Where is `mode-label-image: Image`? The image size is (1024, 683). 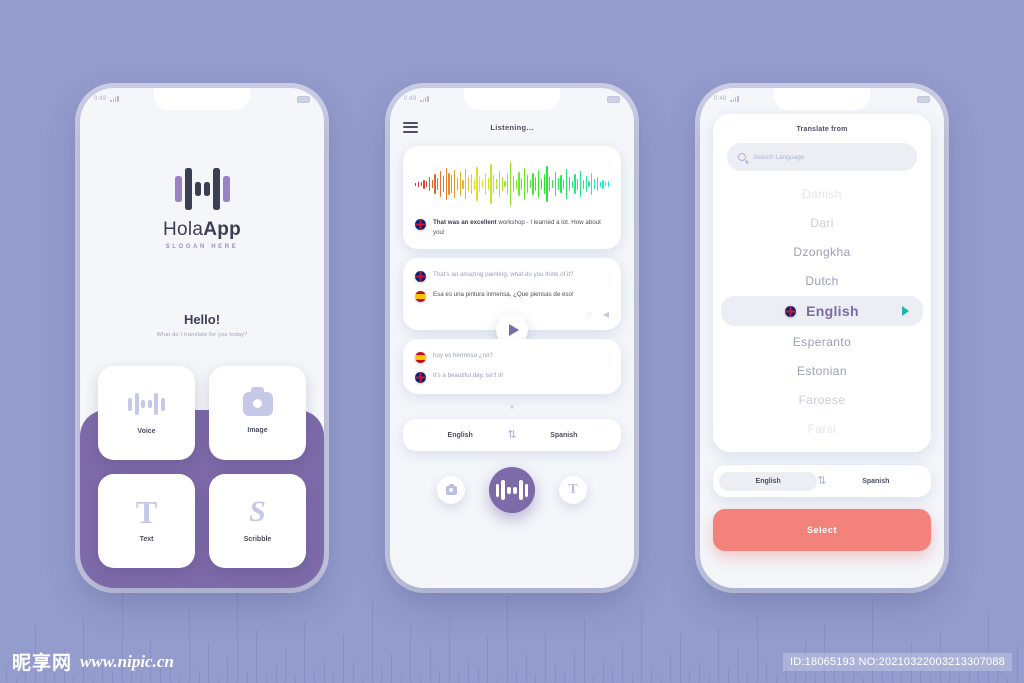 mode-label-image: Image is located at coordinates (257, 430).